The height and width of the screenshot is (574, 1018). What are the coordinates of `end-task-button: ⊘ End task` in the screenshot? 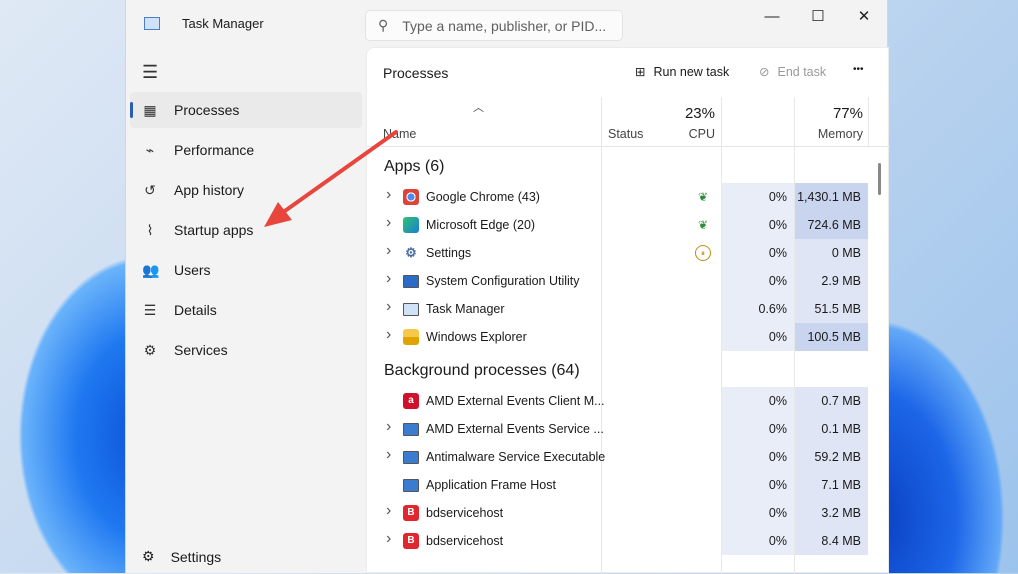 It's located at (793, 72).